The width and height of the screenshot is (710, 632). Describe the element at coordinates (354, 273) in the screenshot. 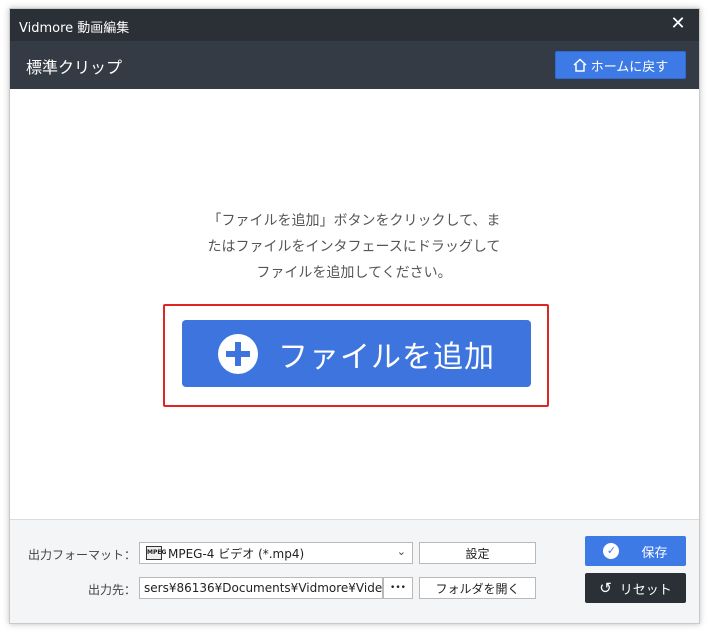

I see `instruction-line: ファイルを追加してください。` at that location.